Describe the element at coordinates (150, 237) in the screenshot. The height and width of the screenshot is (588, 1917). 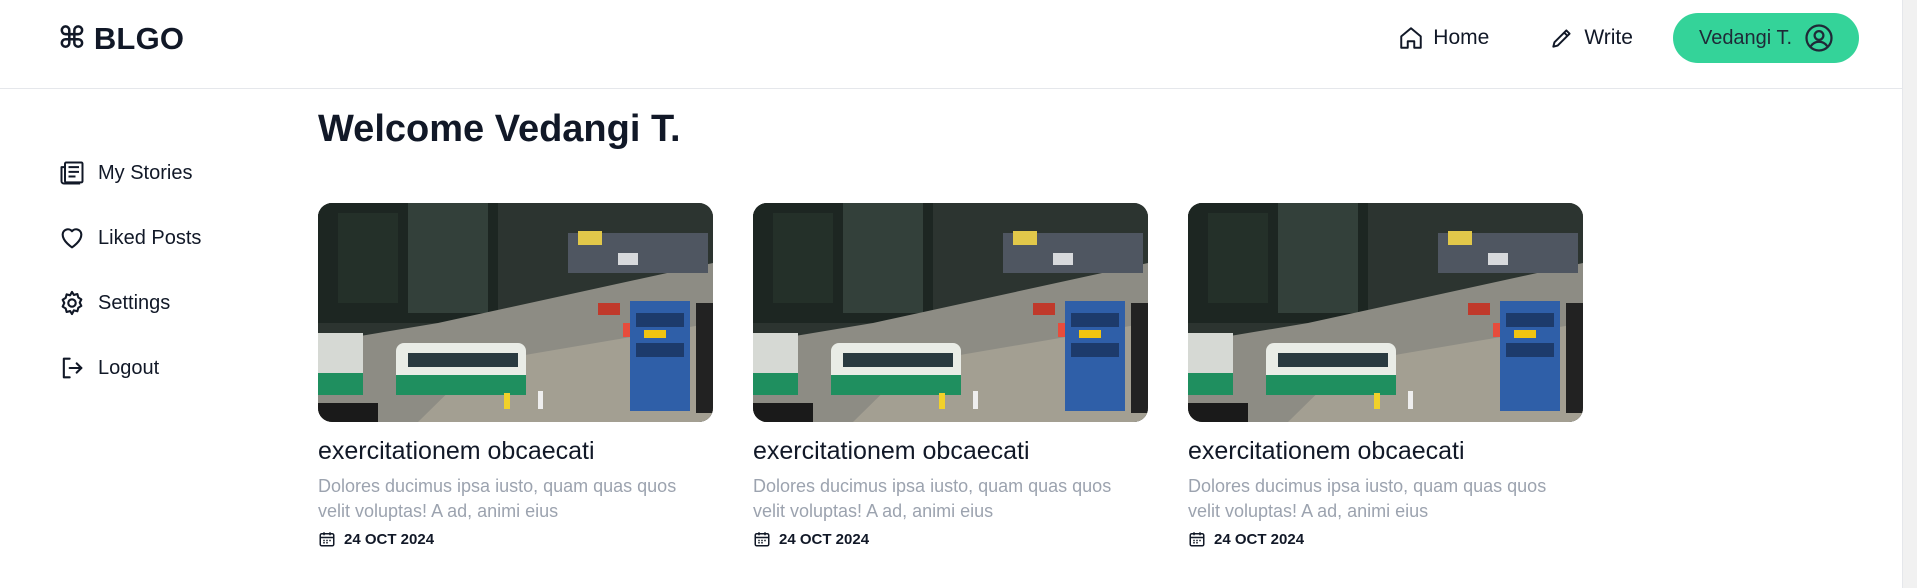
I see `sidebar-item-label: Liked Posts` at that location.